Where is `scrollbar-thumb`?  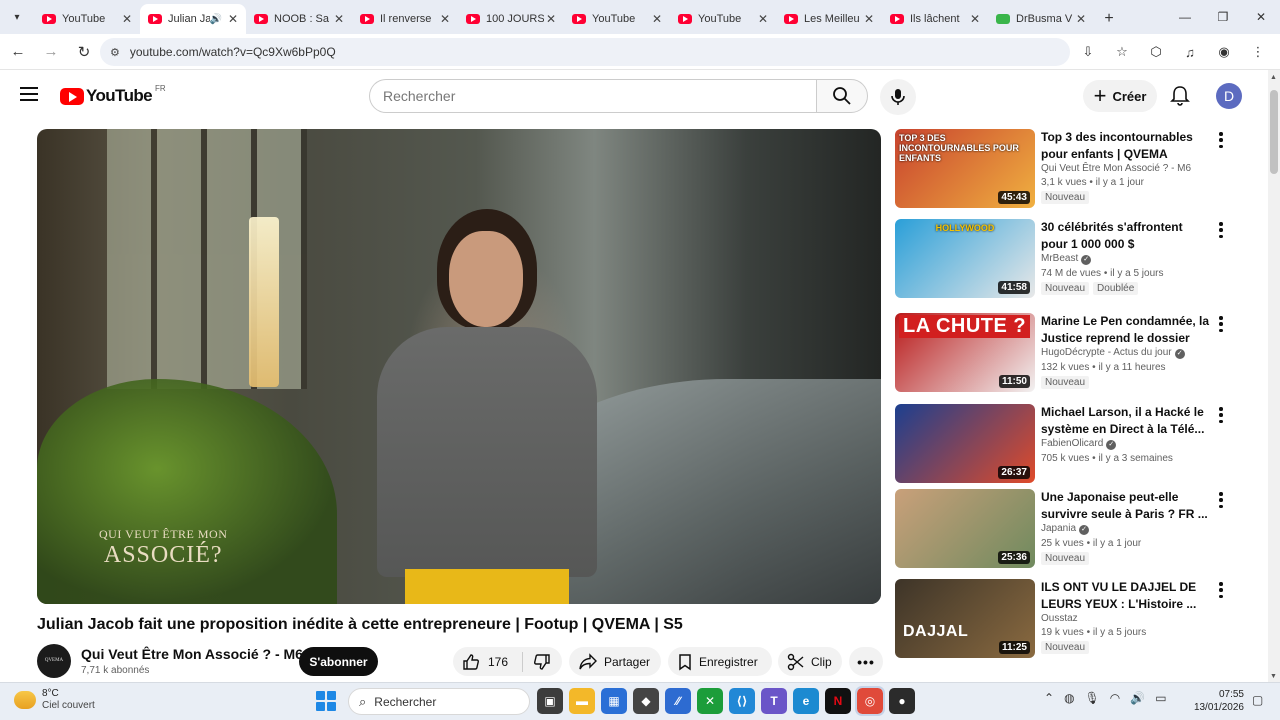
scrollbar-thumb is located at coordinates (1274, 132).